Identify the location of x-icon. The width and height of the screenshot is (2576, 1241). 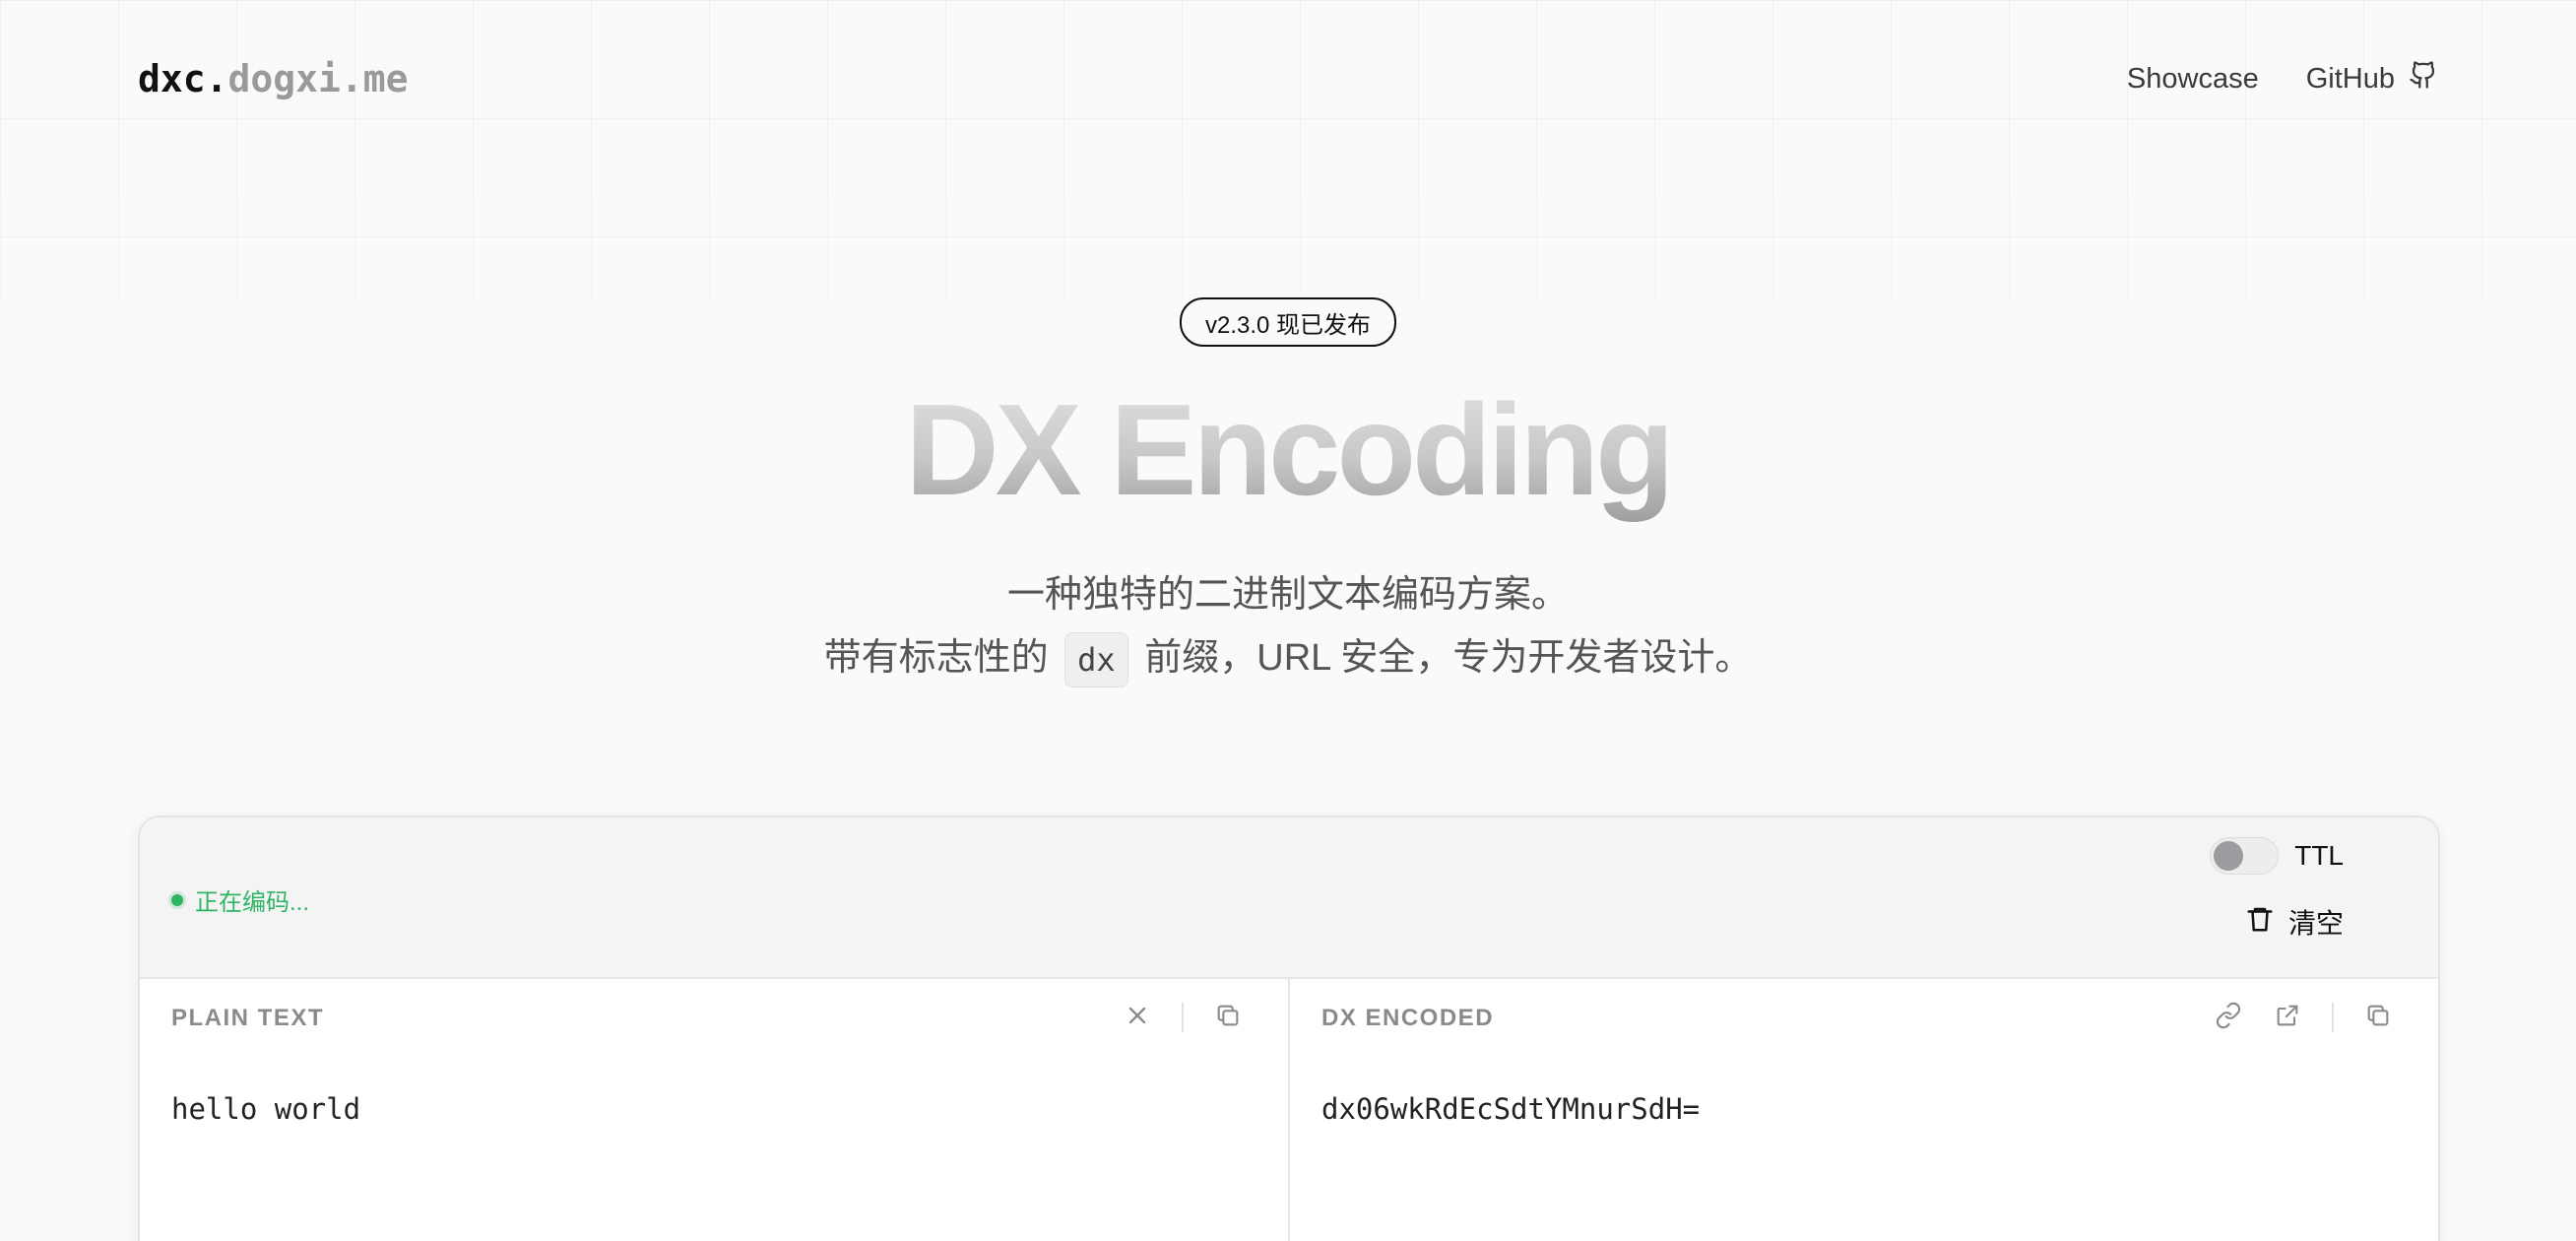
(1137, 1018).